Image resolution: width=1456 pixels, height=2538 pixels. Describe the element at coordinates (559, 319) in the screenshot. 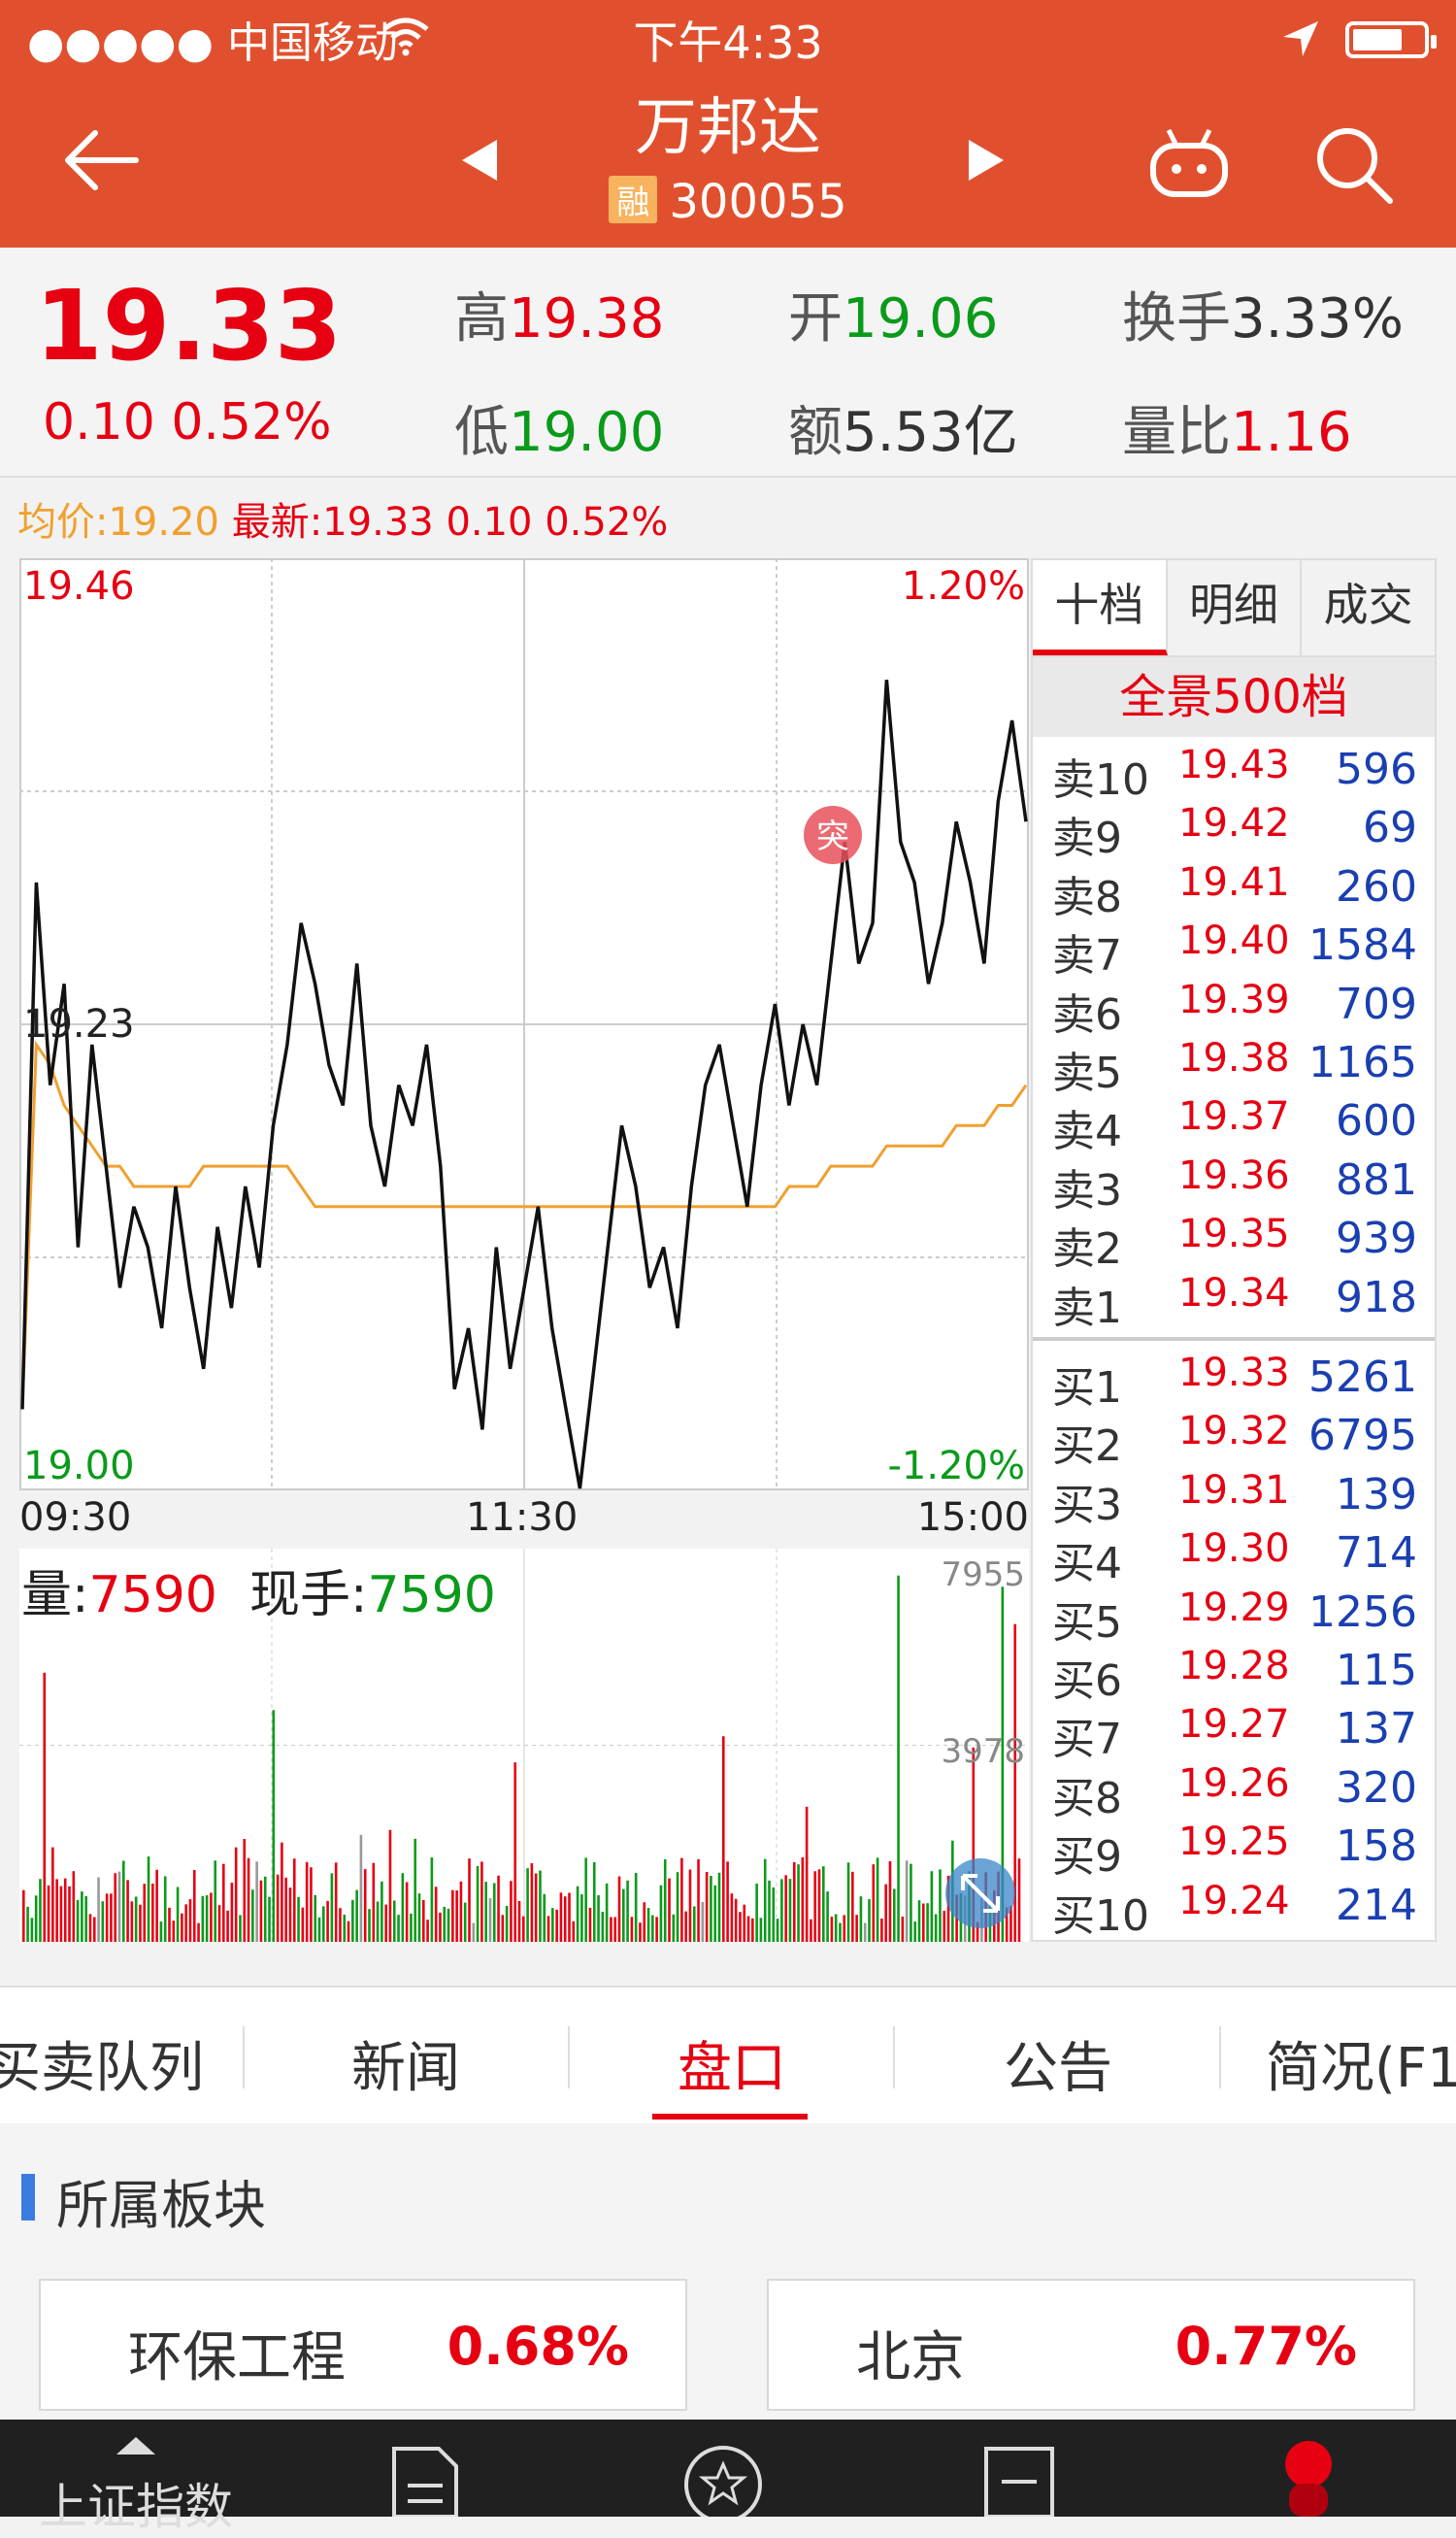

I see `high-price: 高19.38` at that location.